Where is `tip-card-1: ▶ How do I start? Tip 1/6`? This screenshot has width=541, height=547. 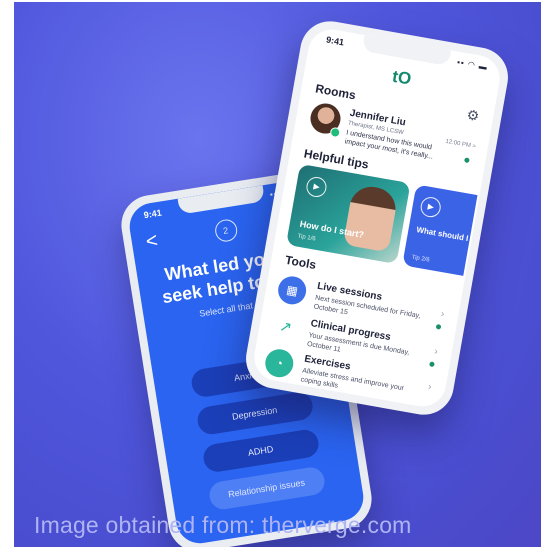
tip-card-1: ▶ How do I start? Tip 1/6 is located at coordinates (348, 214).